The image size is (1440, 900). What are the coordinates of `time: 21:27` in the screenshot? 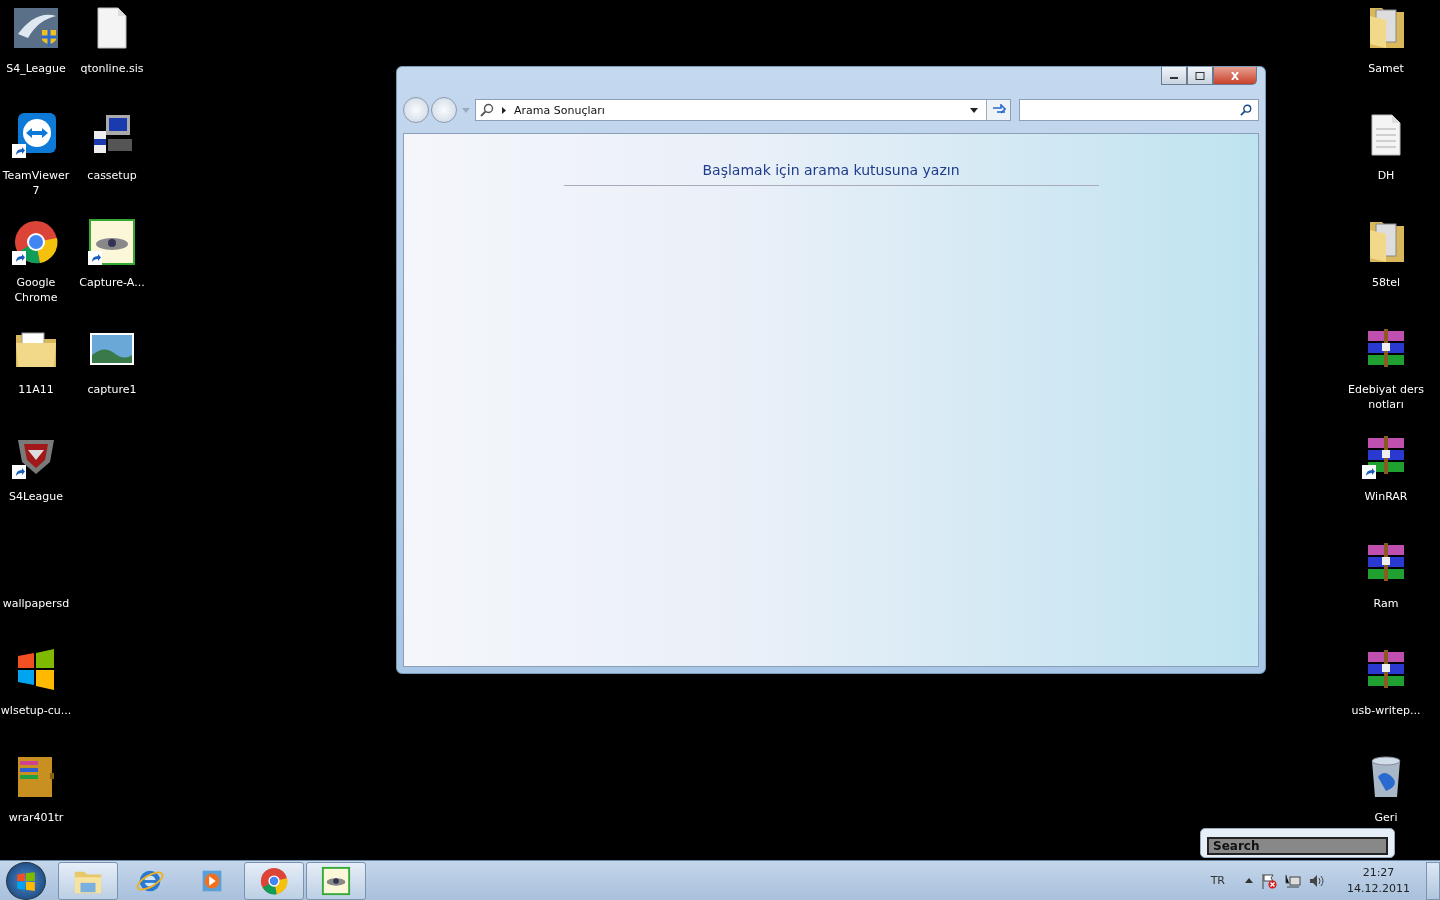 It's located at (1378, 872).